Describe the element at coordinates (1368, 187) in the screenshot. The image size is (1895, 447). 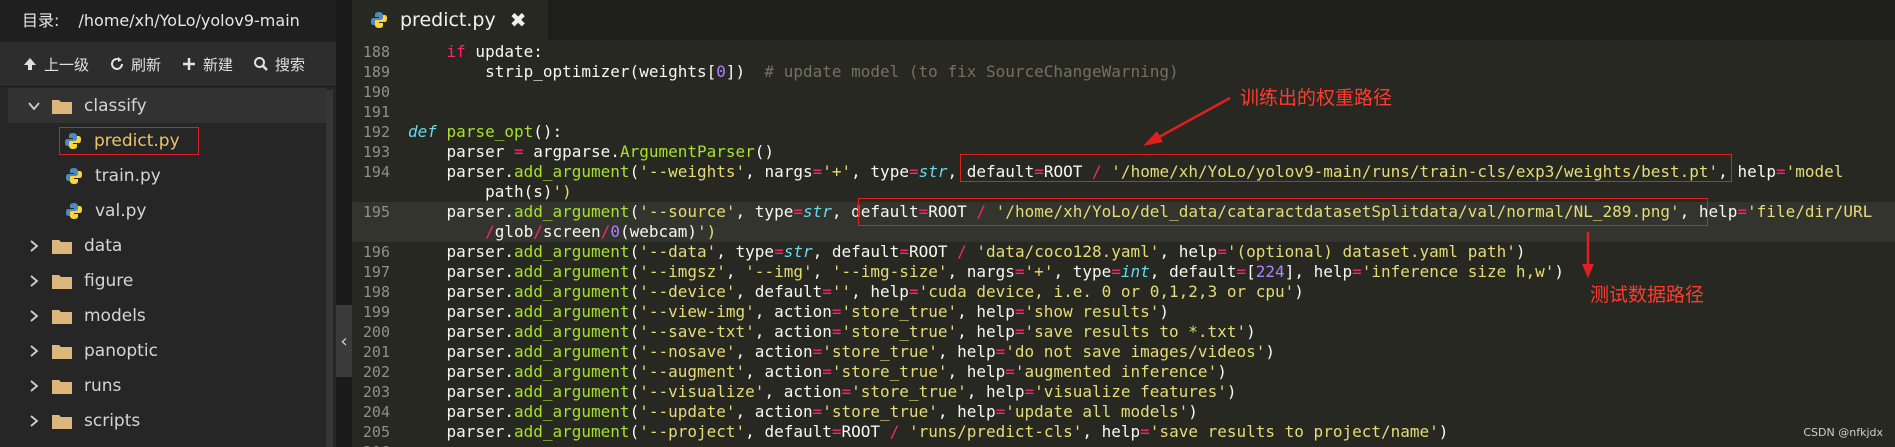
I see `annotation-arrows` at that location.